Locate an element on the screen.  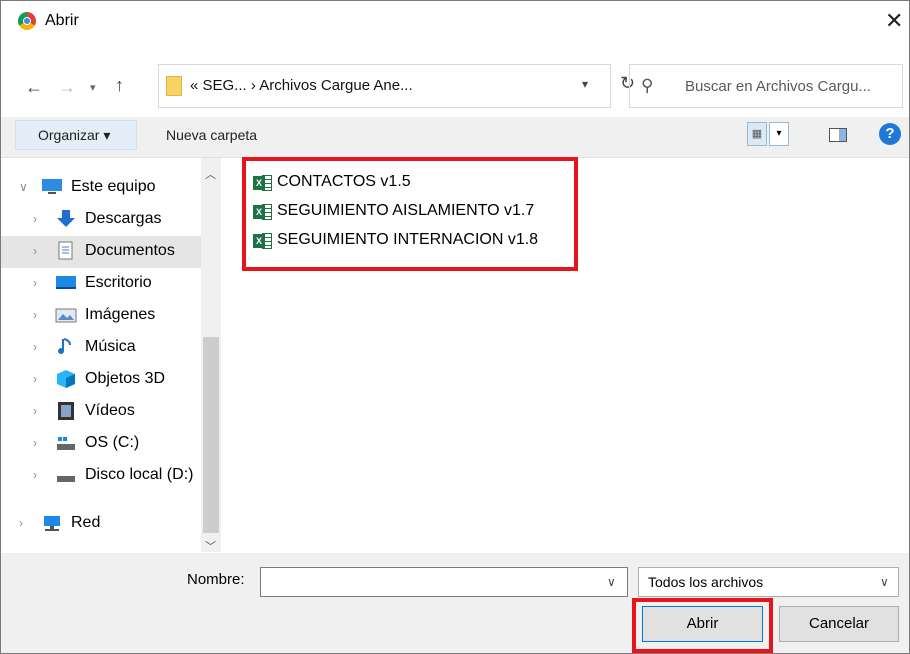
tree-item-label: Red is located at coordinates (86, 522).